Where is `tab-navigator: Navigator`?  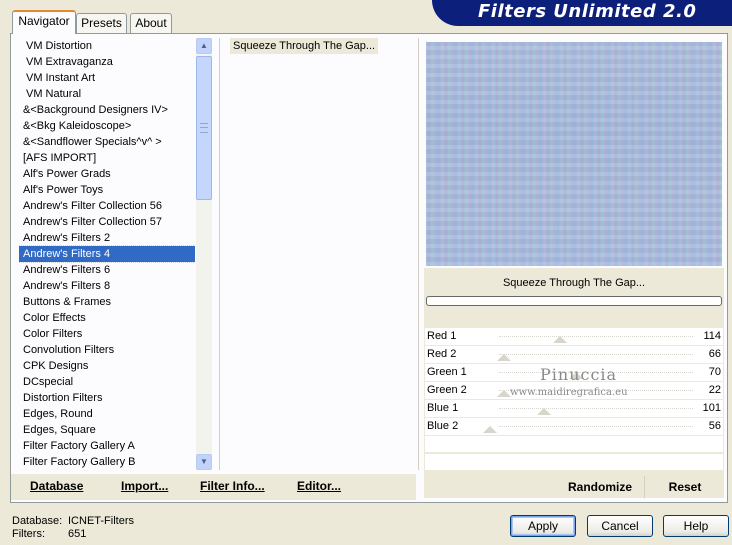 tab-navigator: Navigator is located at coordinates (44, 22).